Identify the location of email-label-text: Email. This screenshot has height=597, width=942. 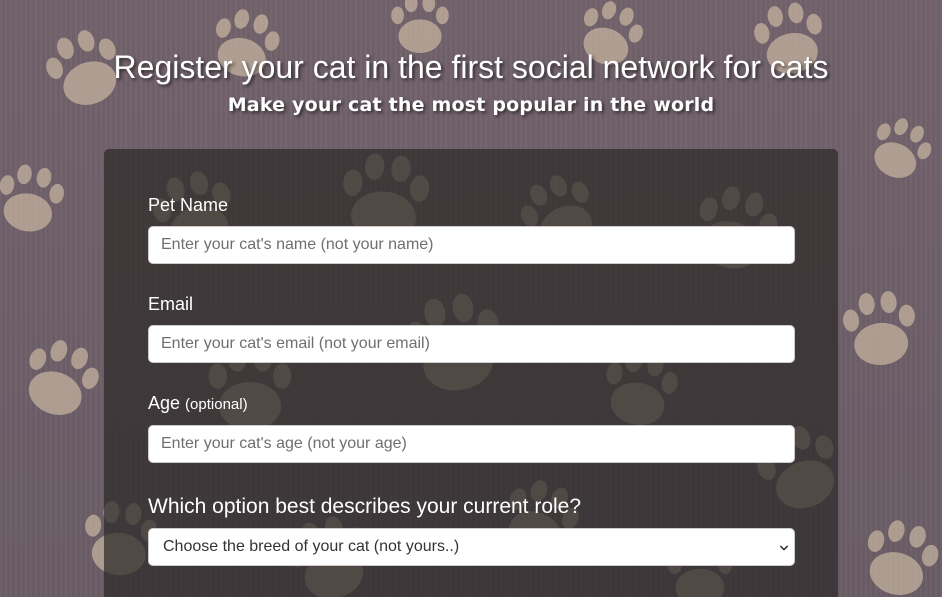
(171, 304).